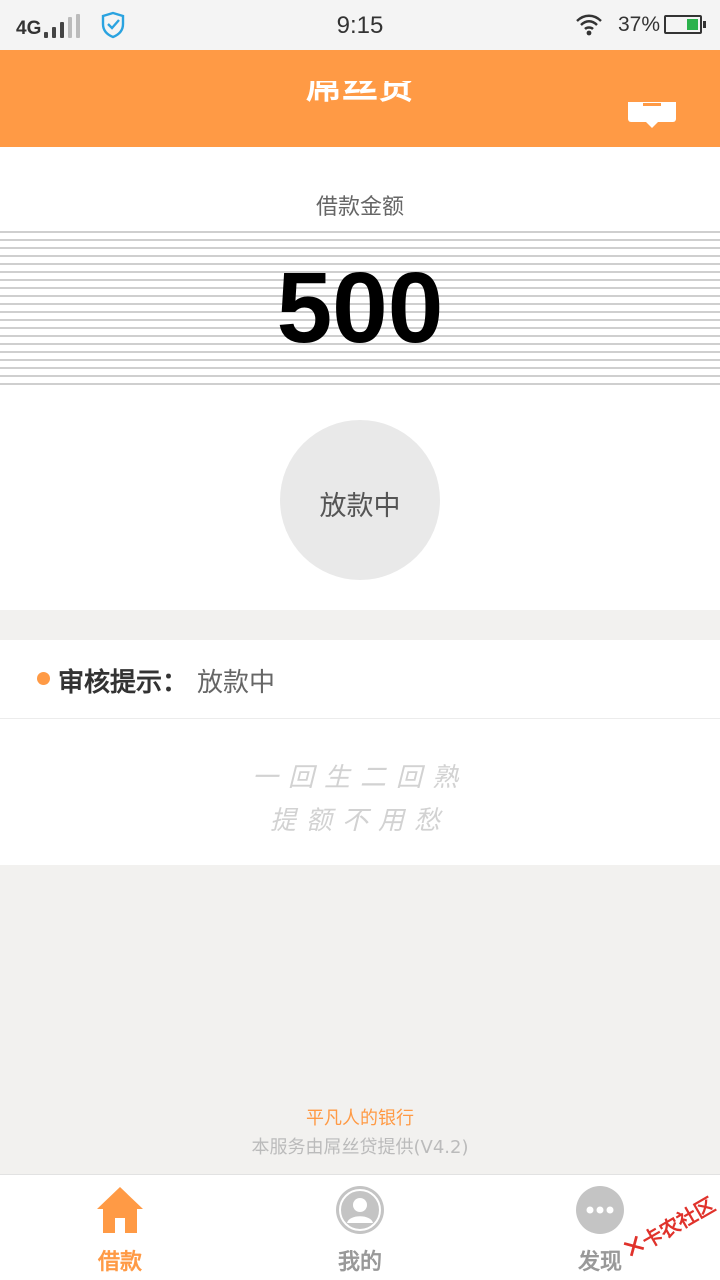  I want to click on wifi-icon, so click(589, 25).